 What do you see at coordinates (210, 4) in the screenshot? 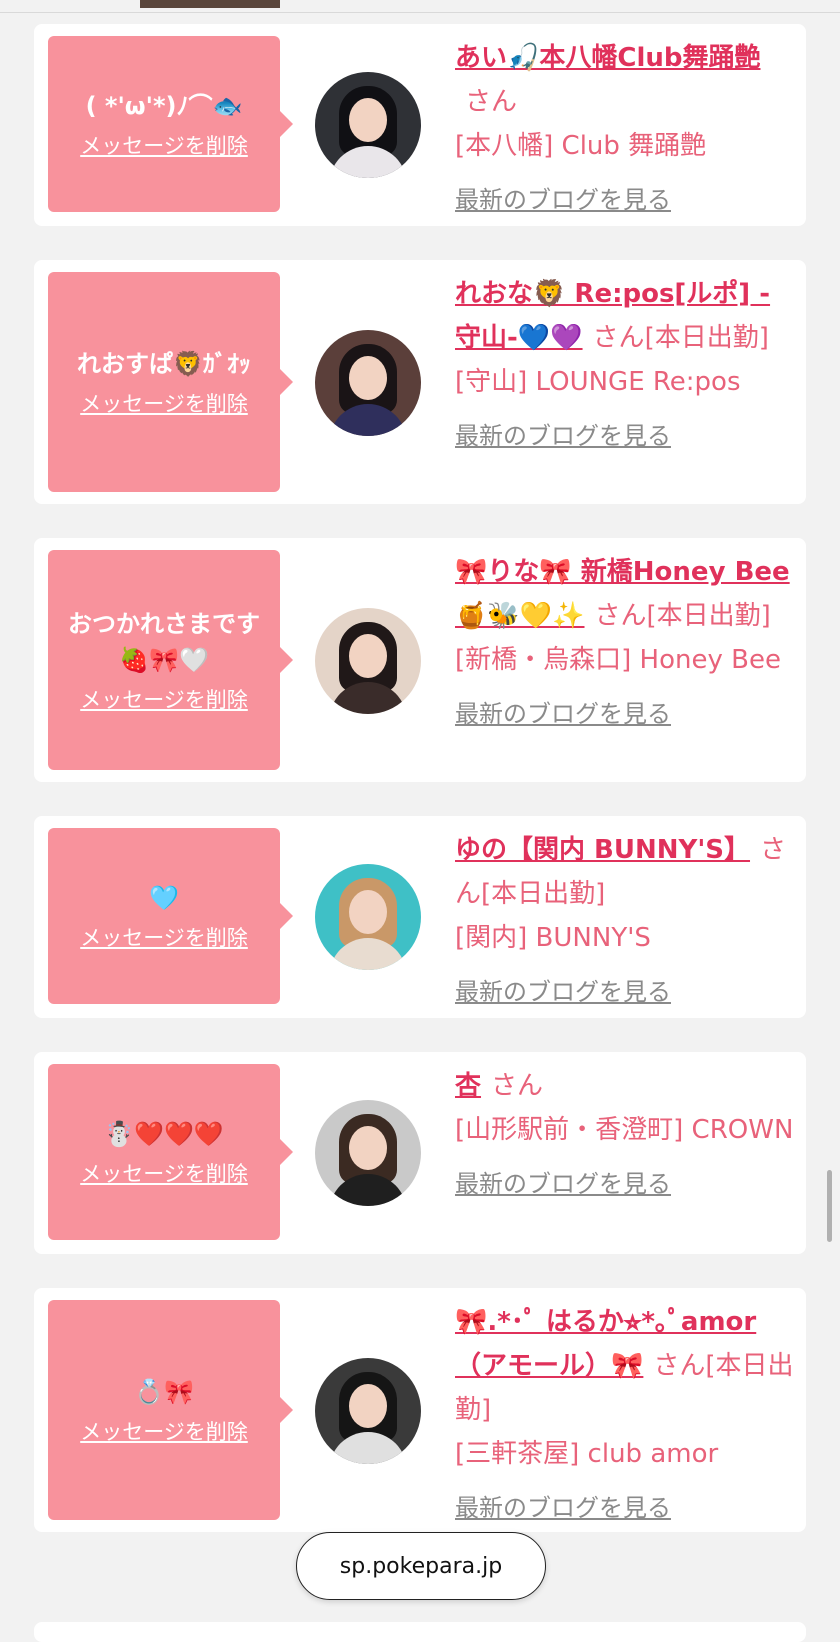
I see `top-tab-indicator` at bounding box center [210, 4].